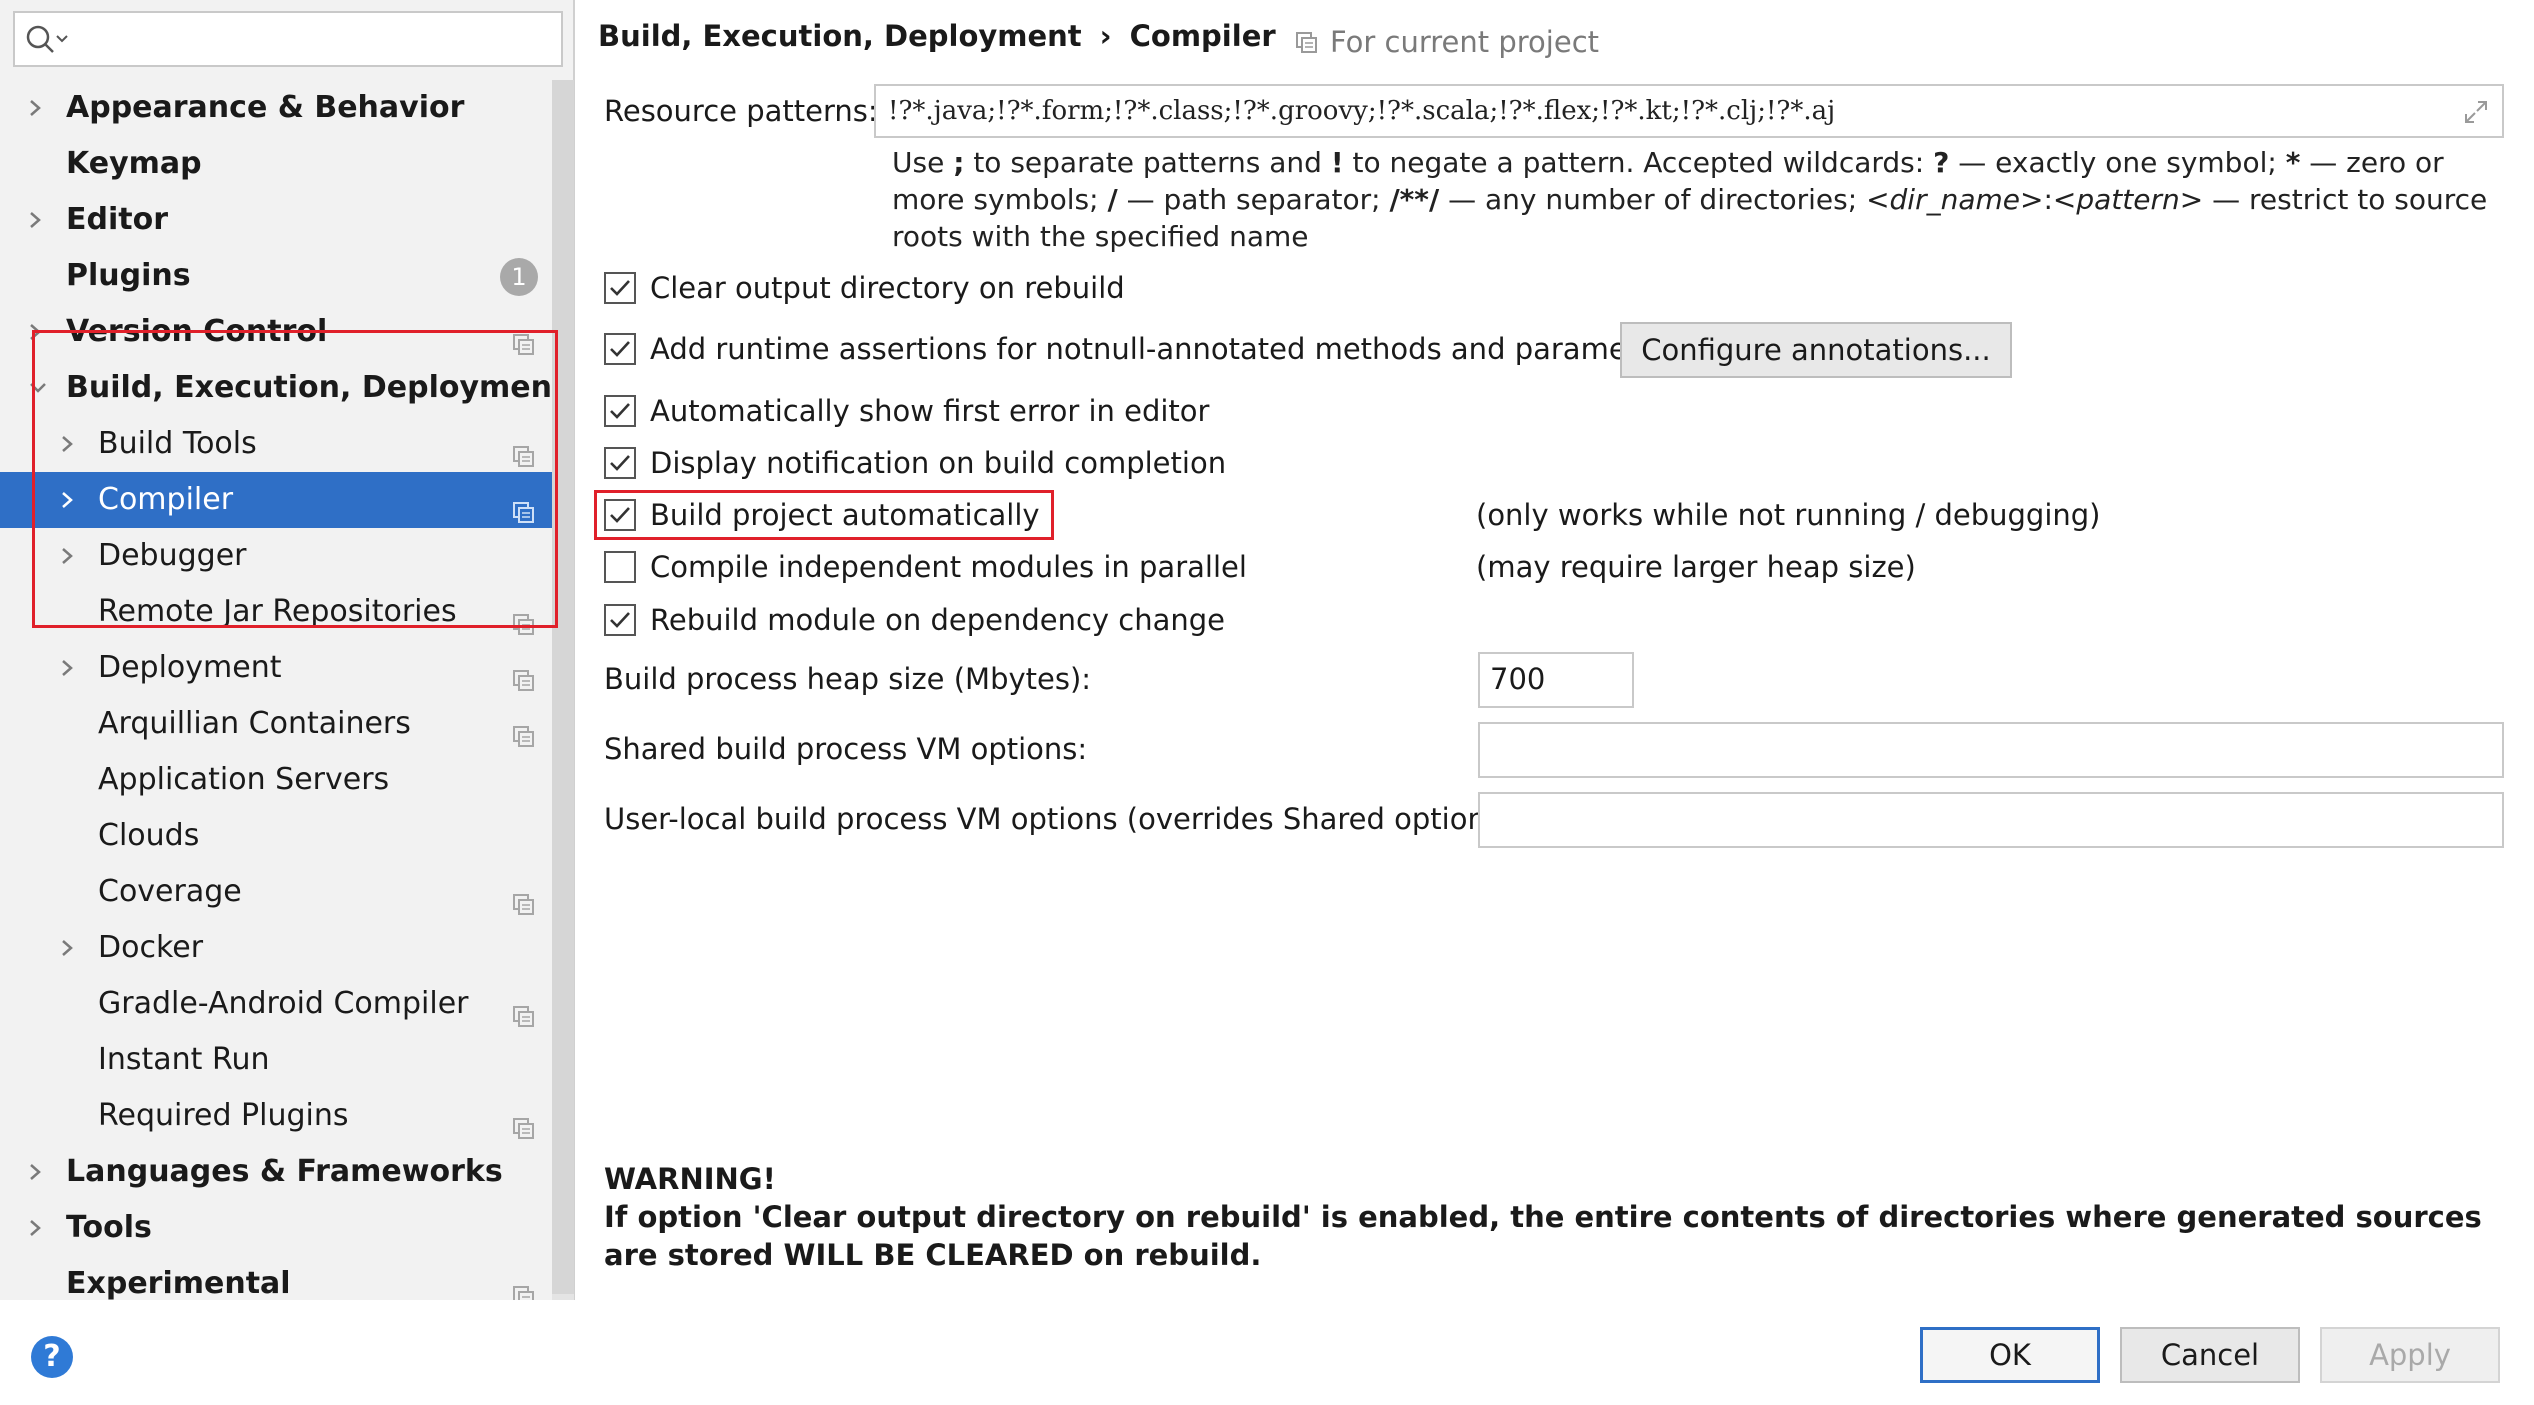 The width and height of the screenshot is (2534, 1405). Describe the element at coordinates (1991, 820) in the screenshot. I see `user-vm-options-input` at that location.